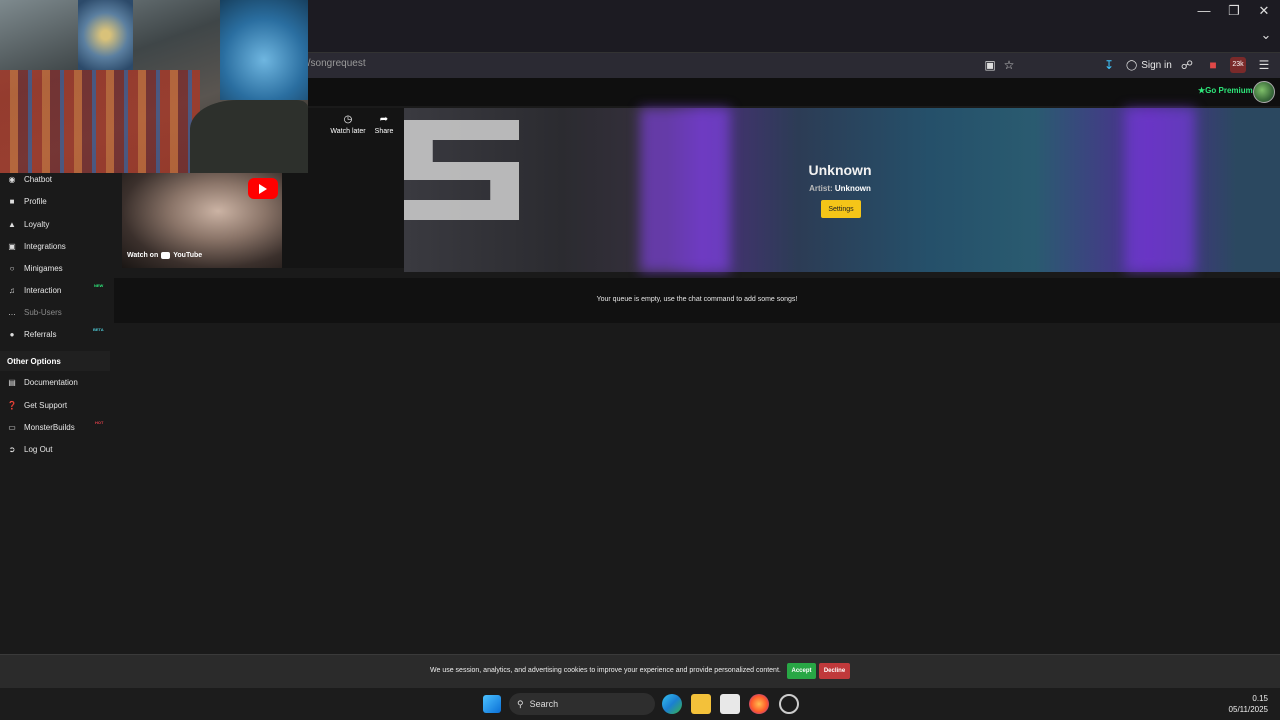  I want to click on sidebar-item-minigames: ○ Minigames, so click(56, 268).